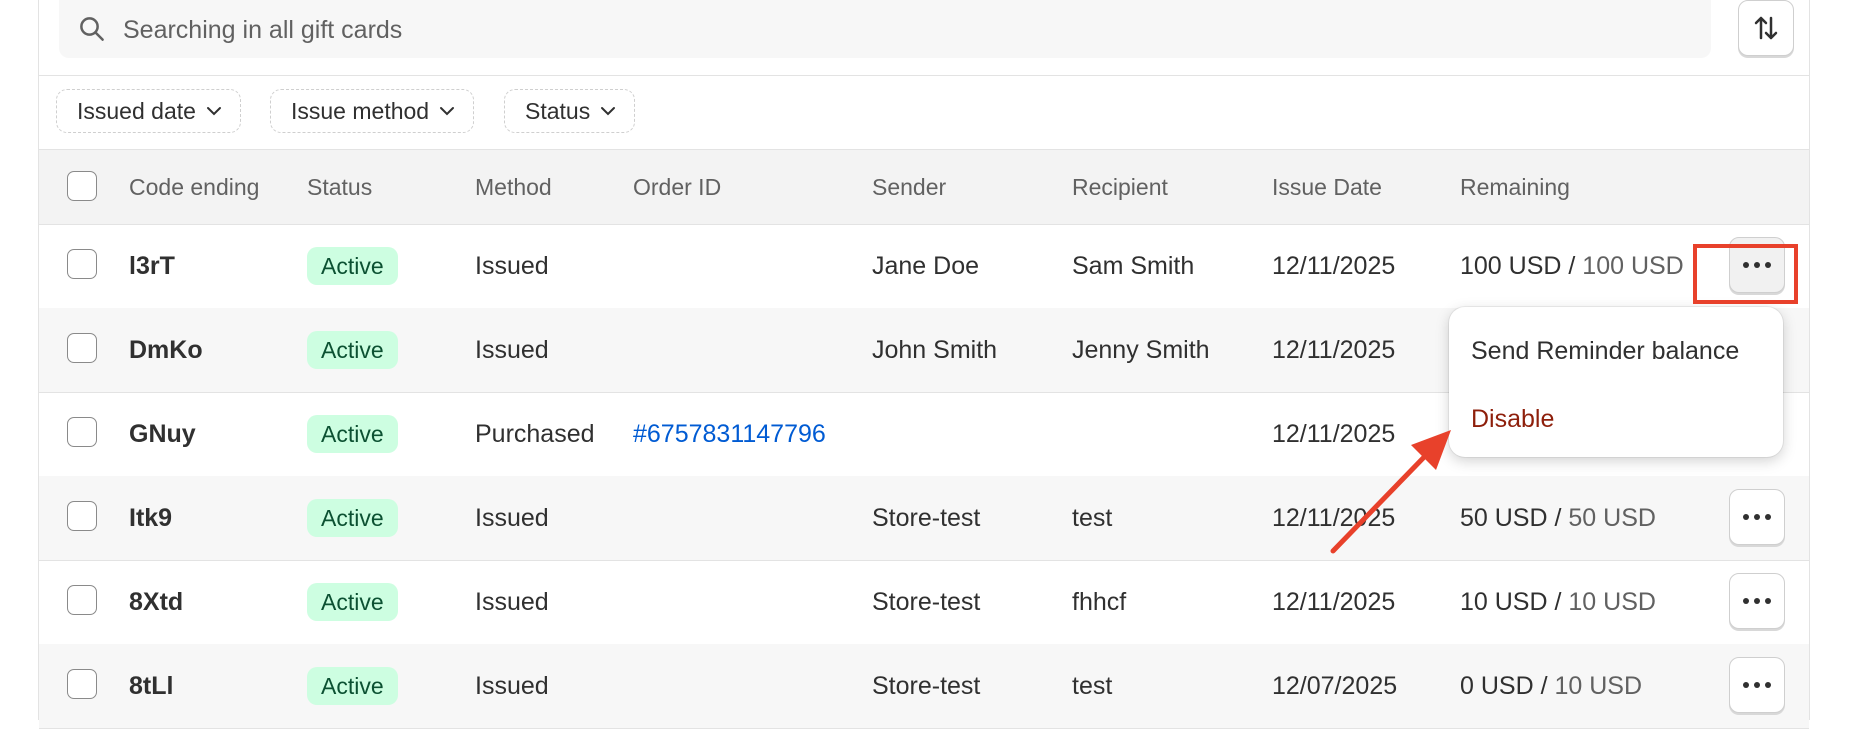 The width and height of the screenshot is (1866, 729). I want to click on remaining: 100 USD / 100 USD, so click(1572, 266).